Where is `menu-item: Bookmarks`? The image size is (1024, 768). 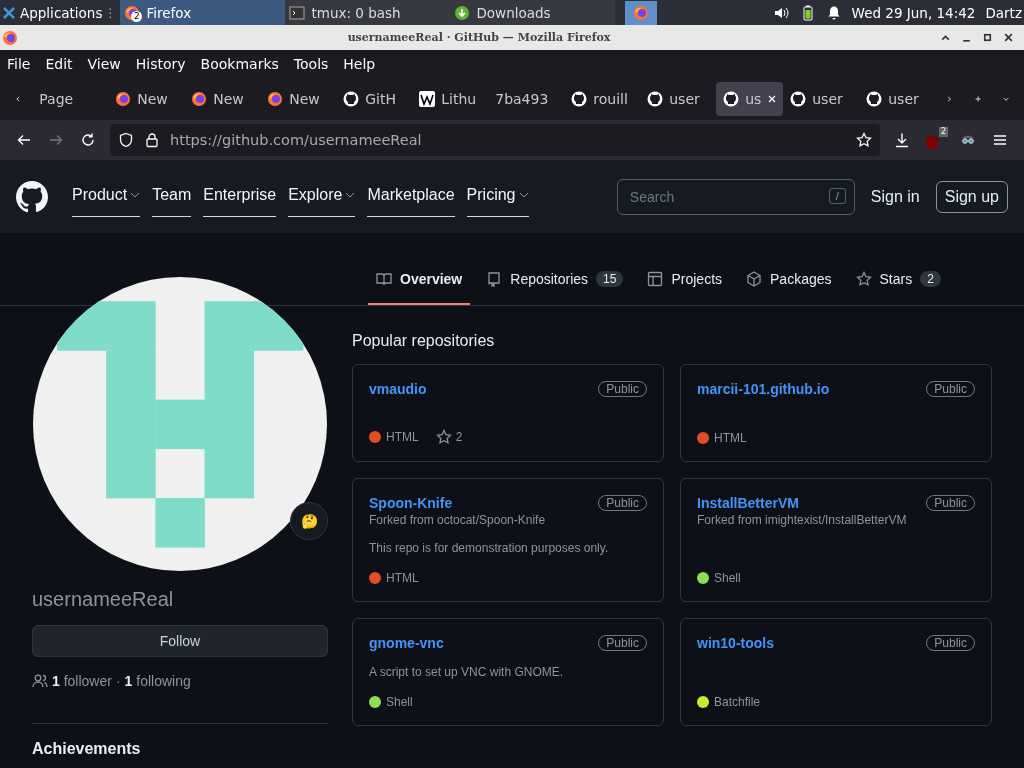
menu-item: Bookmarks is located at coordinates (239, 64).